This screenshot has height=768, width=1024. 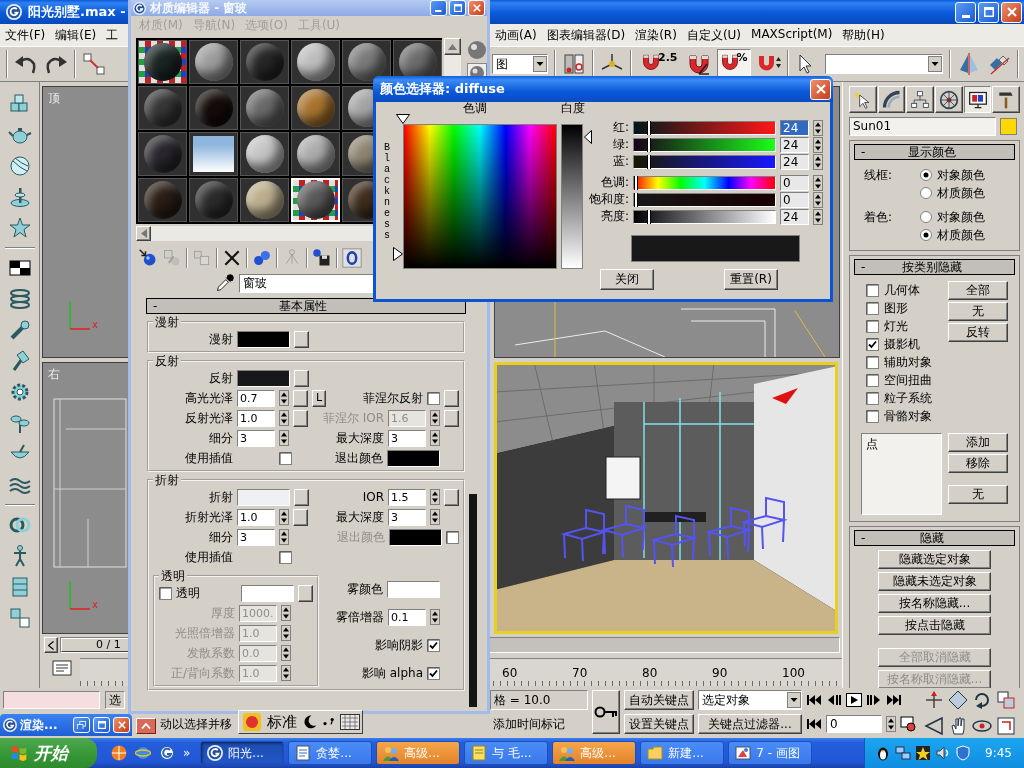 I want to click on field-label: 菲涅尔 IOR, so click(x=353, y=418).